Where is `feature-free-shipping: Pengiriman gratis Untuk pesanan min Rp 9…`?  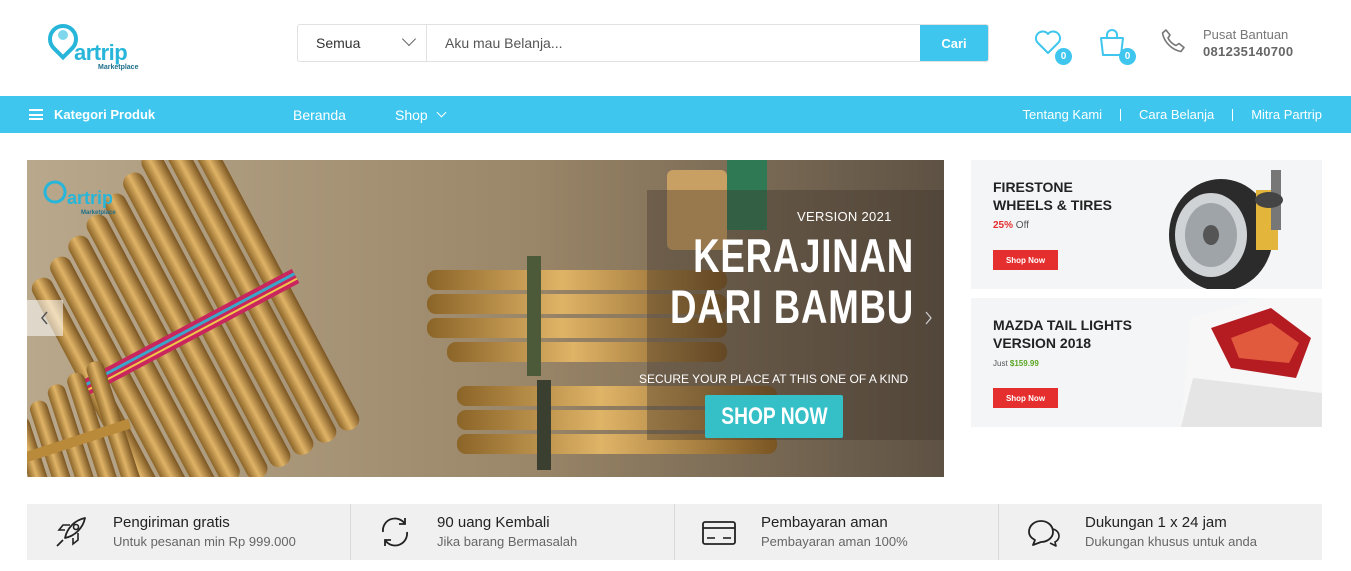
feature-free-shipping: Pengiriman gratis Untuk pesanan min Rp 9… is located at coordinates (189, 532).